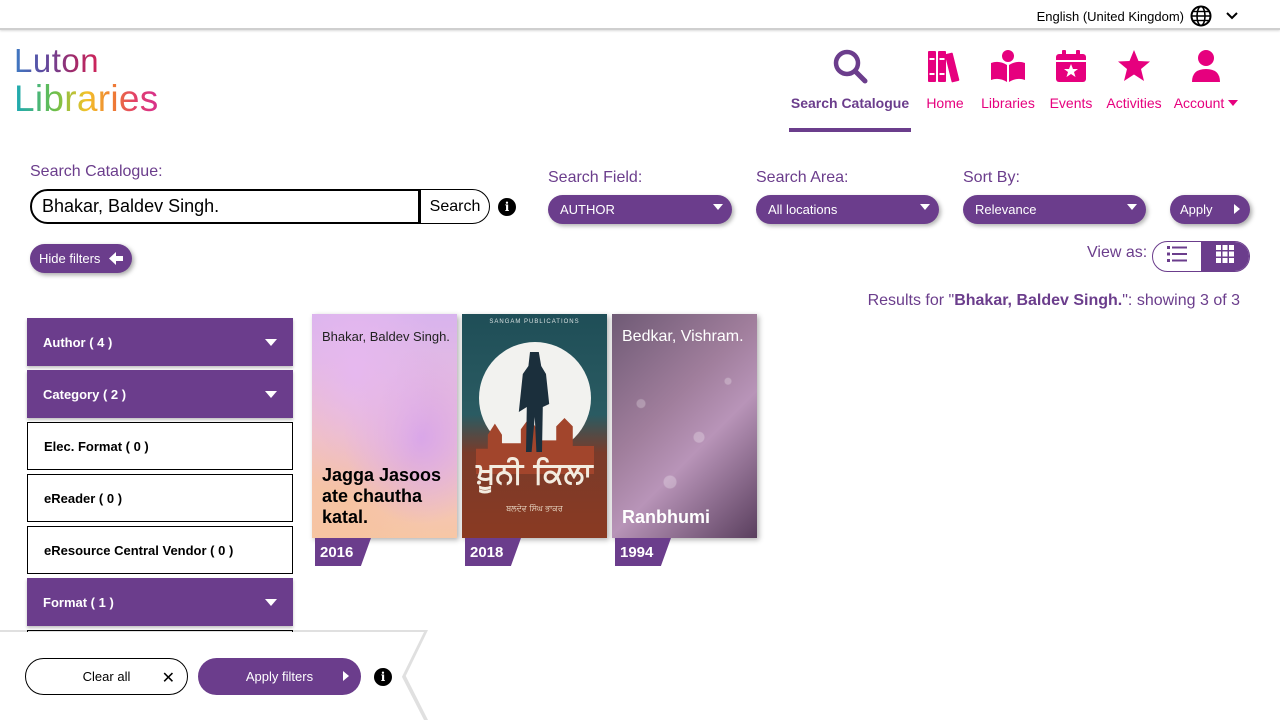  What do you see at coordinates (1199, 103) in the screenshot?
I see `nav-label: Account` at bounding box center [1199, 103].